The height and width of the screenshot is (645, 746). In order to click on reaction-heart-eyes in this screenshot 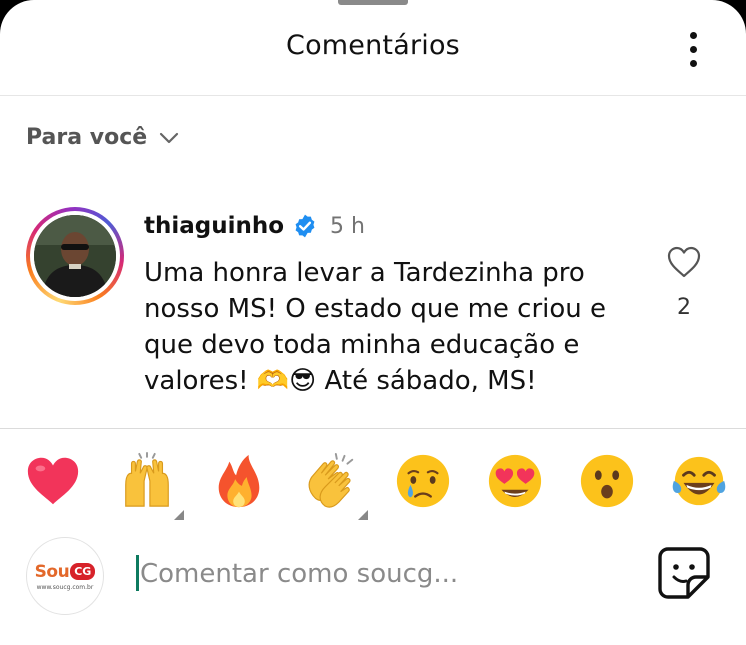, I will do `click(515, 481)`.